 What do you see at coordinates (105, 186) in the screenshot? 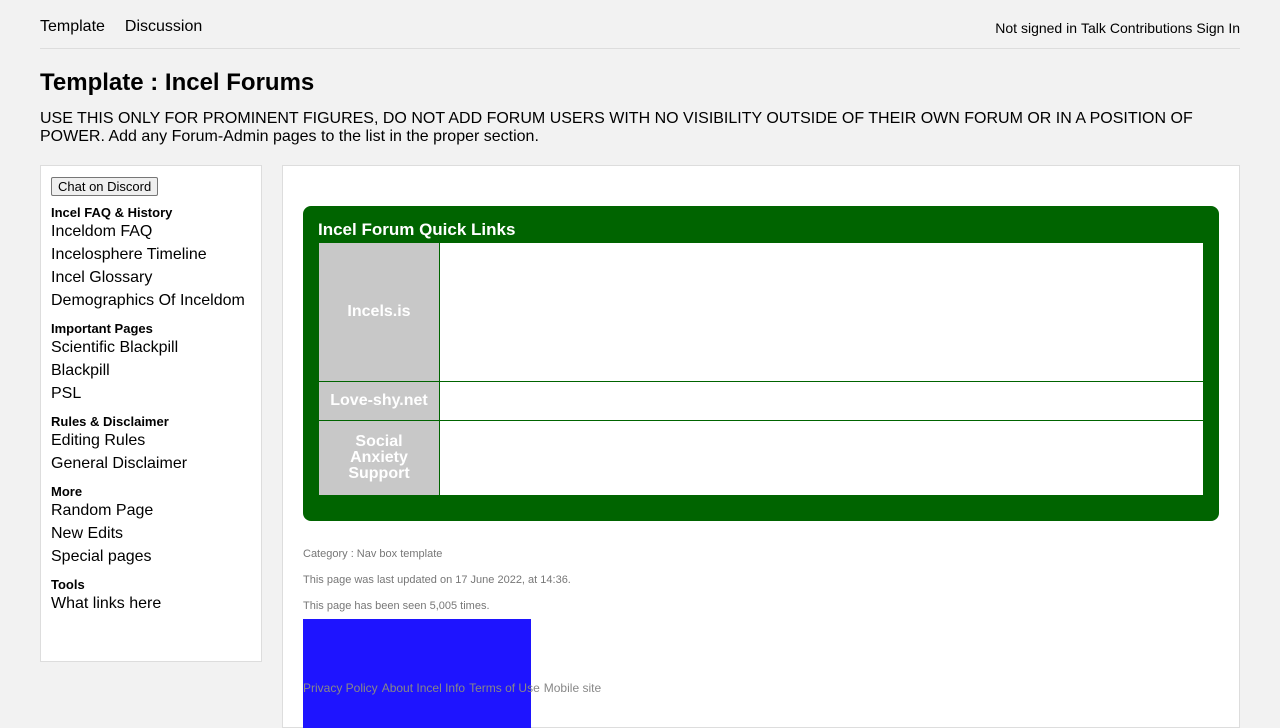
I see `chat-on-discord-button: Chat on Discord` at bounding box center [105, 186].